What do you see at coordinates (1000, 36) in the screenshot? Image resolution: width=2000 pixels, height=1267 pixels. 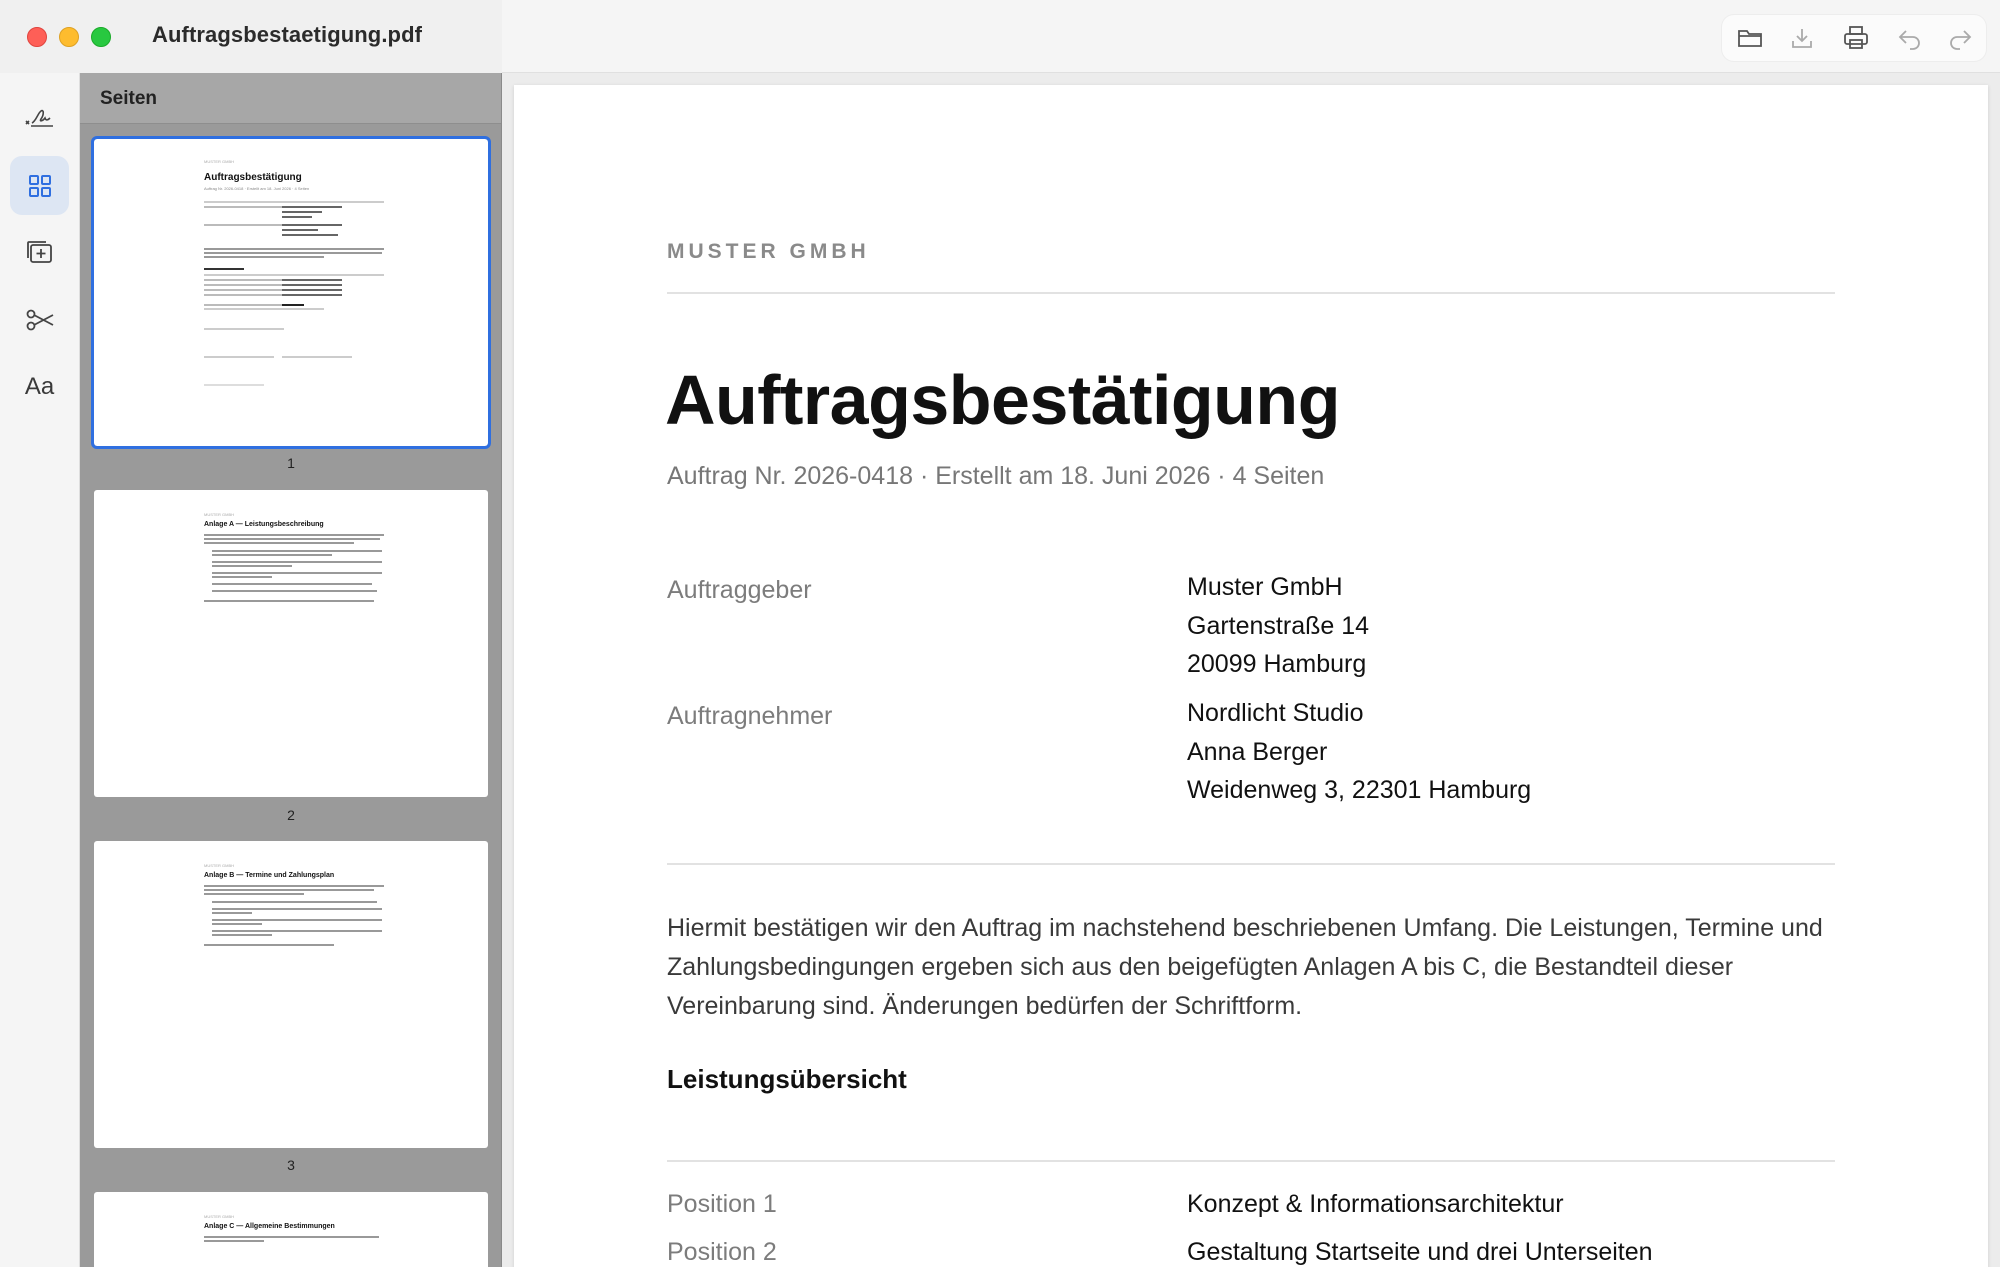 I see `title-bar: Auftragsbestaetigung.pdf` at bounding box center [1000, 36].